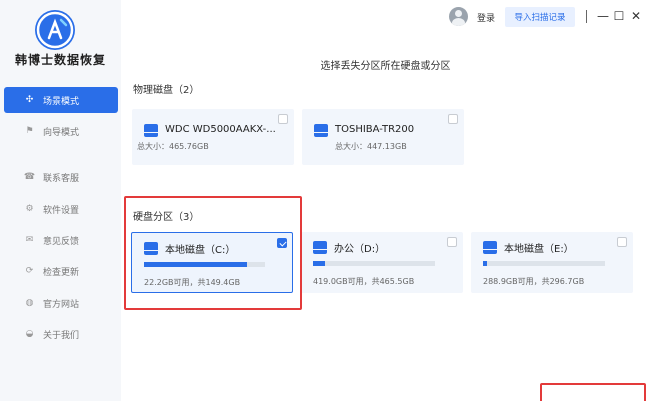 The height and width of the screenshot is (401, 650). What do you see at coordinates (29, 209) in the screenshot?
I see `gear-icon: ⚙` at bounding box center [29, 209].